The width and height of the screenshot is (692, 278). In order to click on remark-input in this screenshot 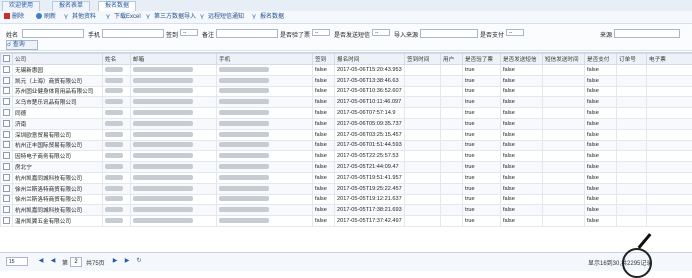, I will do `click(247, 33)`.